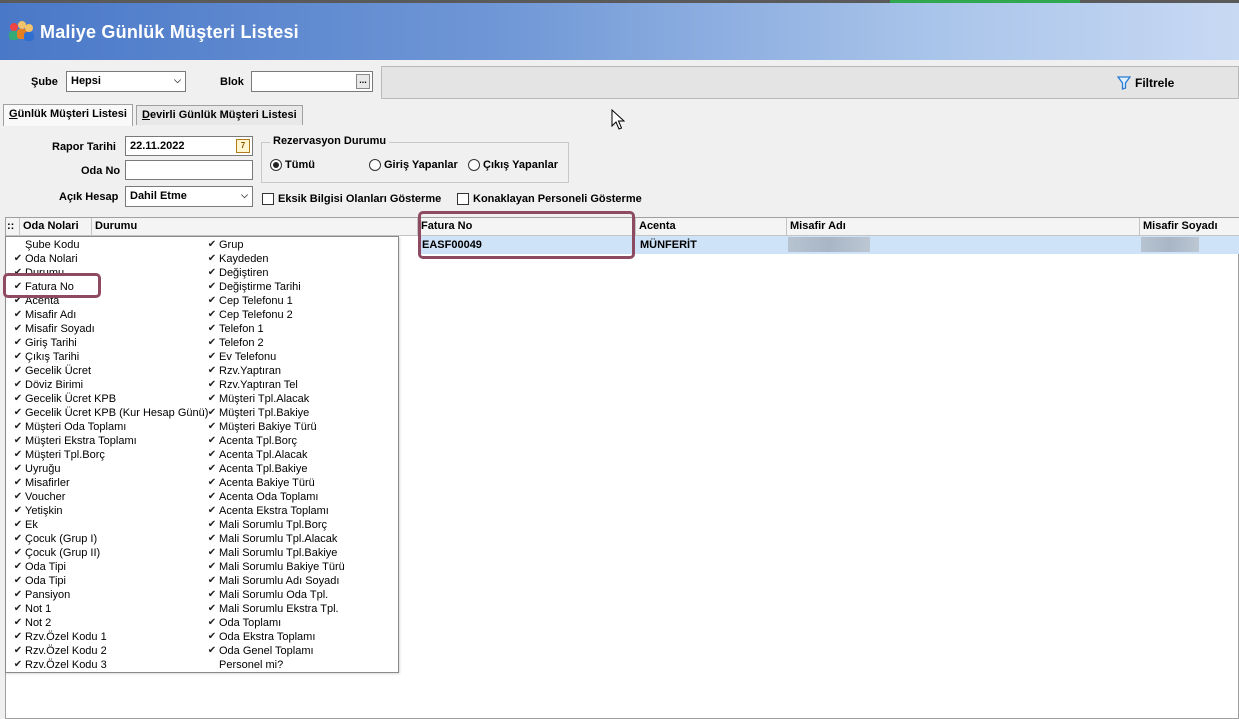 The width and height of the screenshot is (1239, 719). What do you see at coordinates (109, 371) in the screenshot?
I see `column-menu-item: ✔ Gecelik Ücret` at bounding box center [109, 371].